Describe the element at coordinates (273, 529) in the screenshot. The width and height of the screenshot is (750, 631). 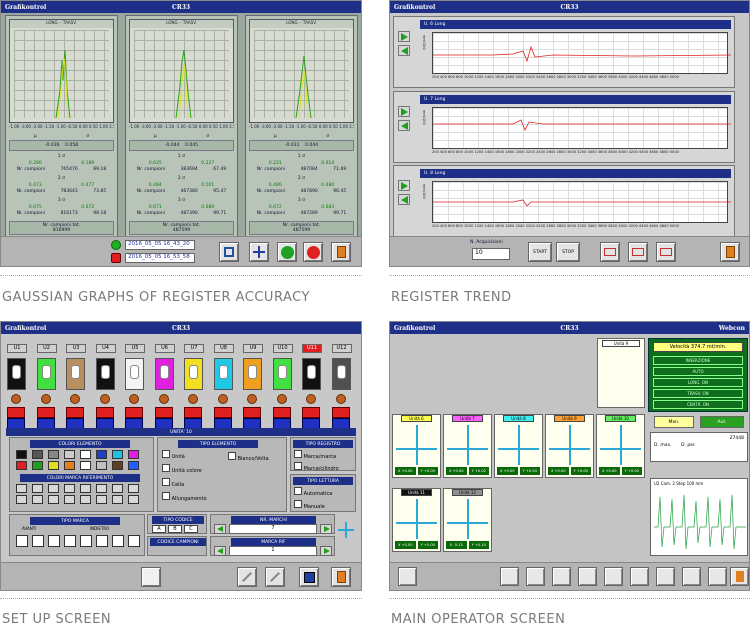
I see `nr-marchi-value: 7` at that location.